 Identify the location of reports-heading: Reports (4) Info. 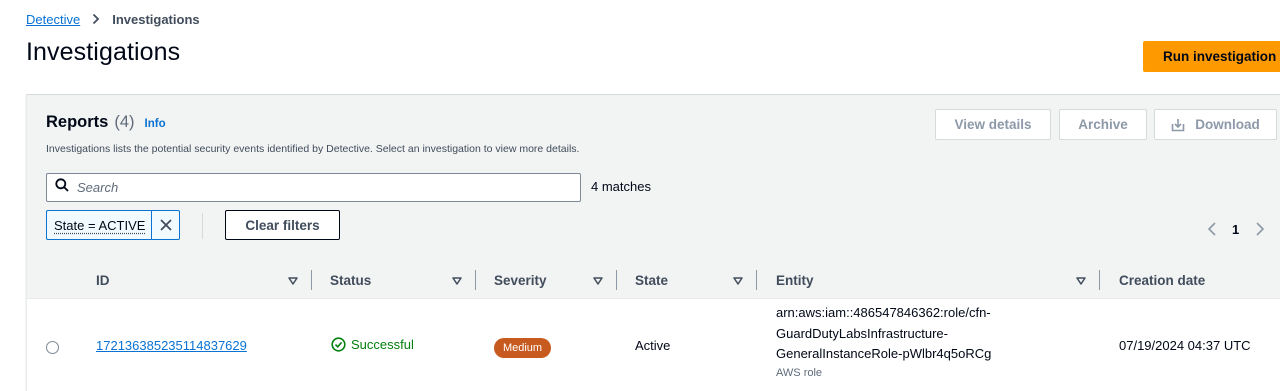
(106, 122).